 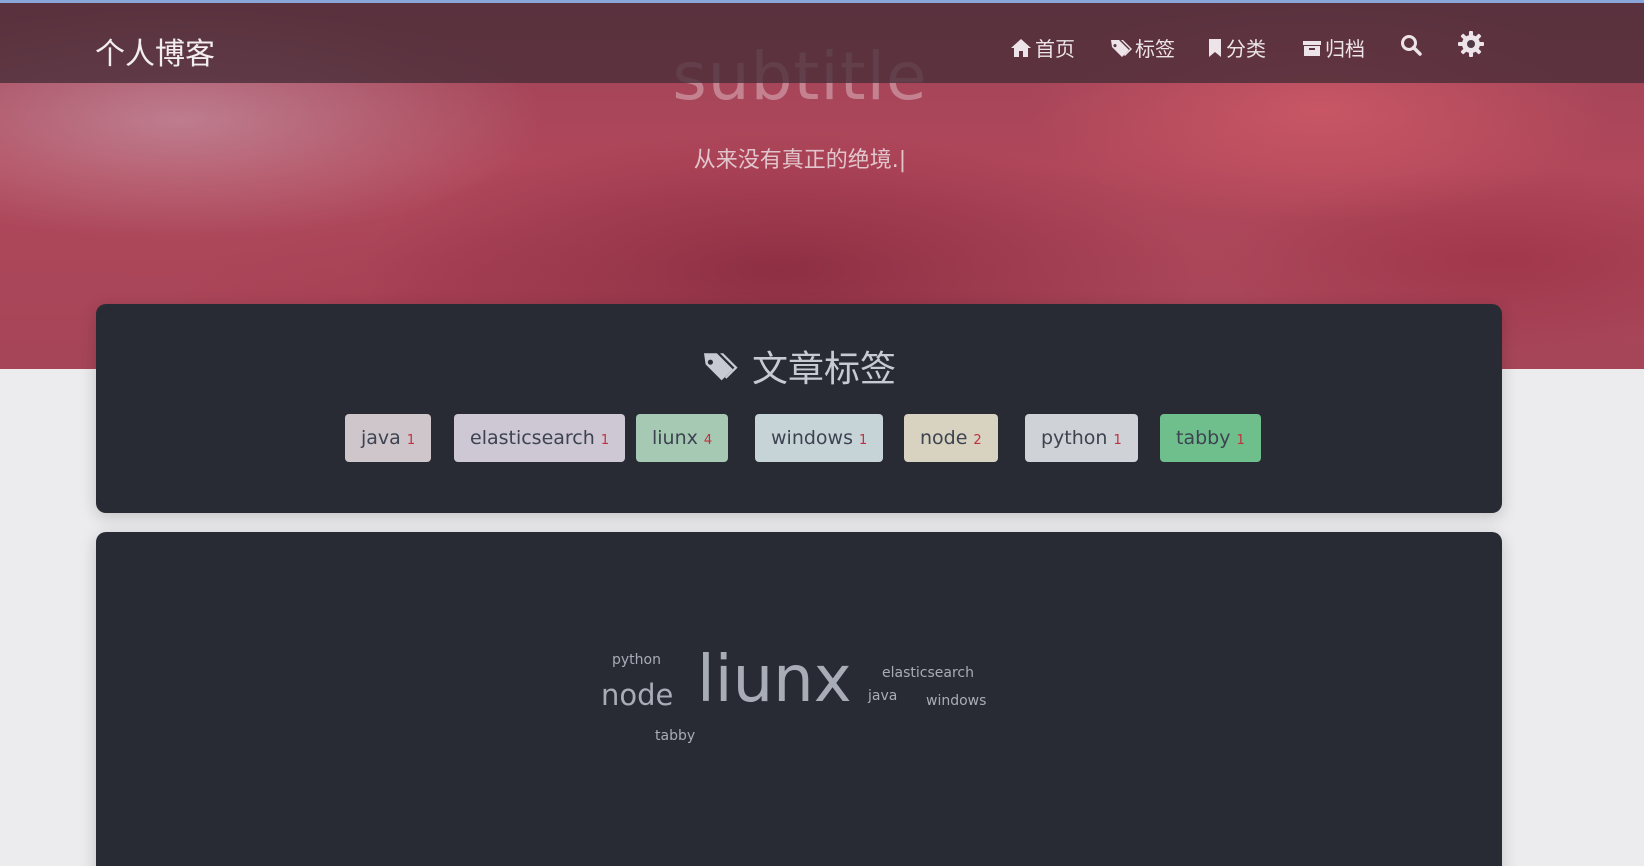 What do you see at coordinates (1215, 47) in the screenshot?
I see `bookmark-icon` at bounding box center [1215, 47].